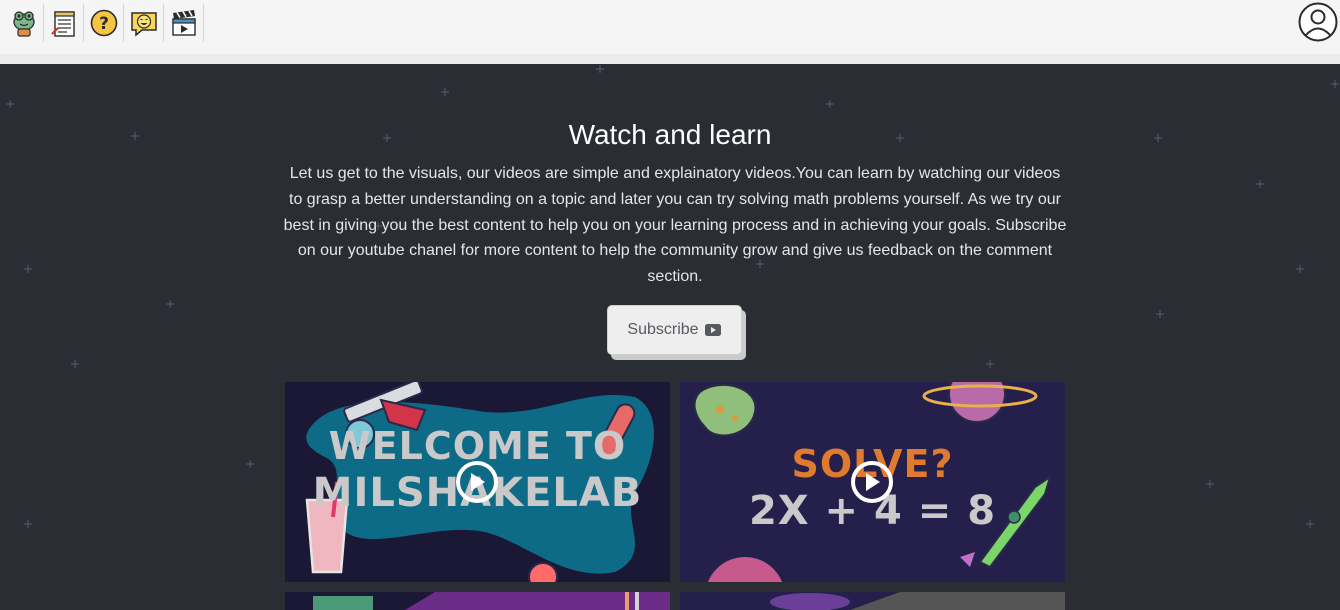  I want to click on subscribe-label: Subscribe, so click(663, 329).